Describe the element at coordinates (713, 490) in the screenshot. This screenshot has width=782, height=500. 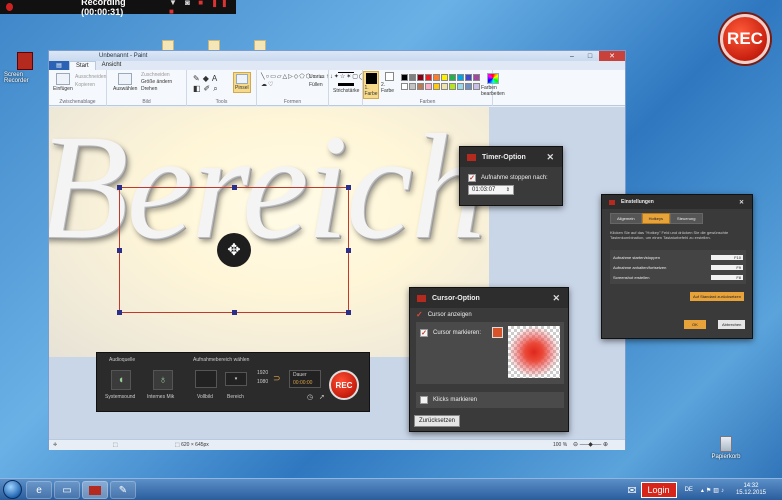
I see `tray-icons: ▴⚑▥♪` at that location.